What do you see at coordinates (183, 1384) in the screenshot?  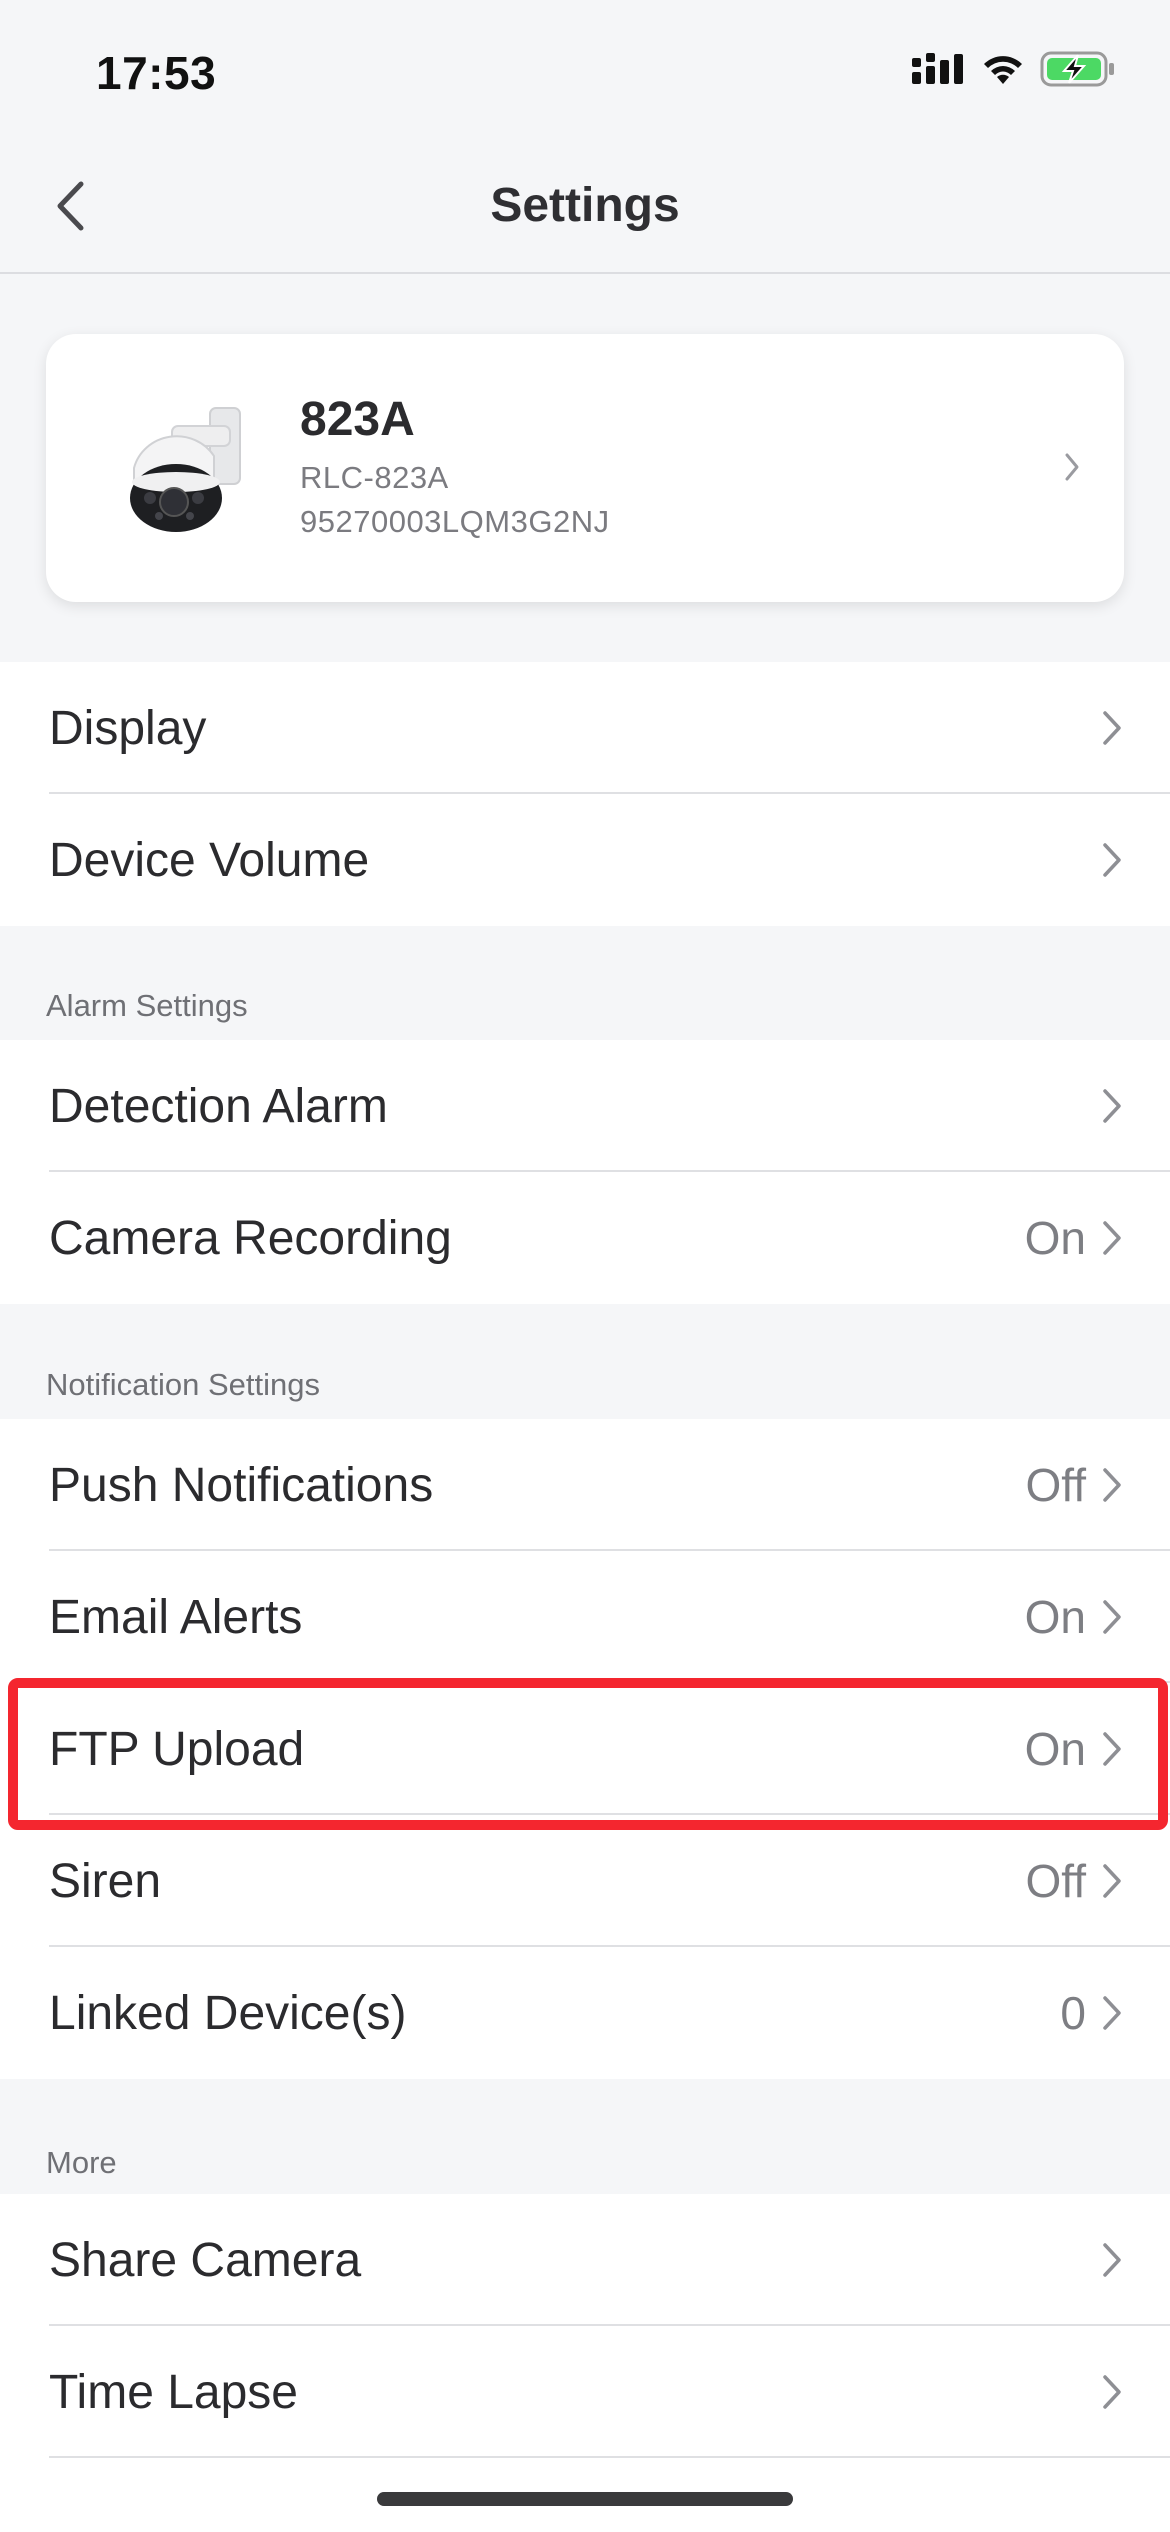 I see `section-header-notification: Notification Settings` at bounding box center [183, 1384].